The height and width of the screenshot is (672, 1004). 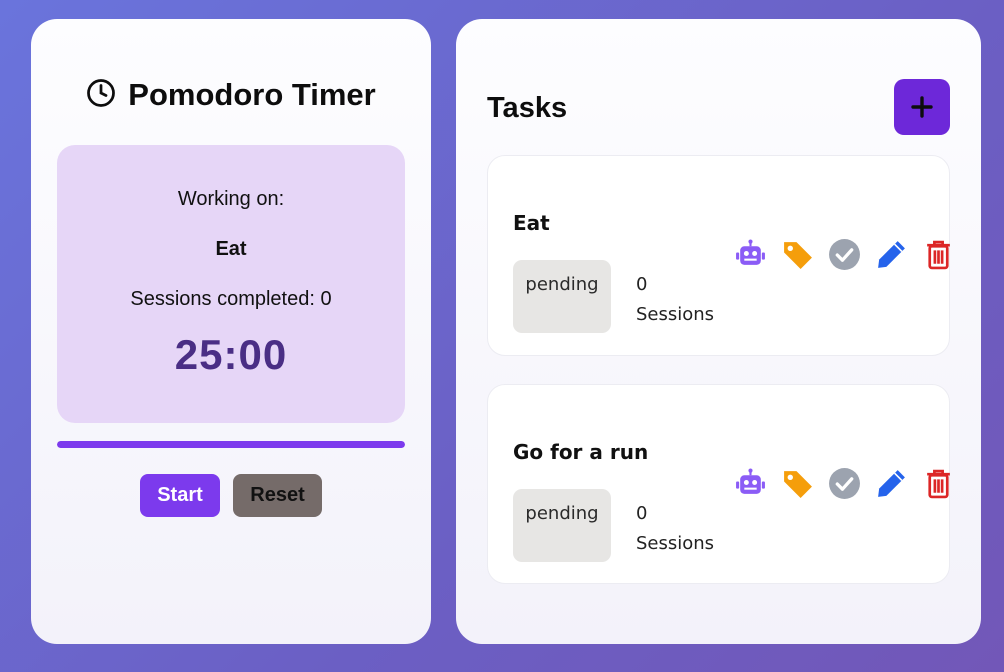 I want to click on timer-title: Pomodoro Timer, so click(x=252, y=94).